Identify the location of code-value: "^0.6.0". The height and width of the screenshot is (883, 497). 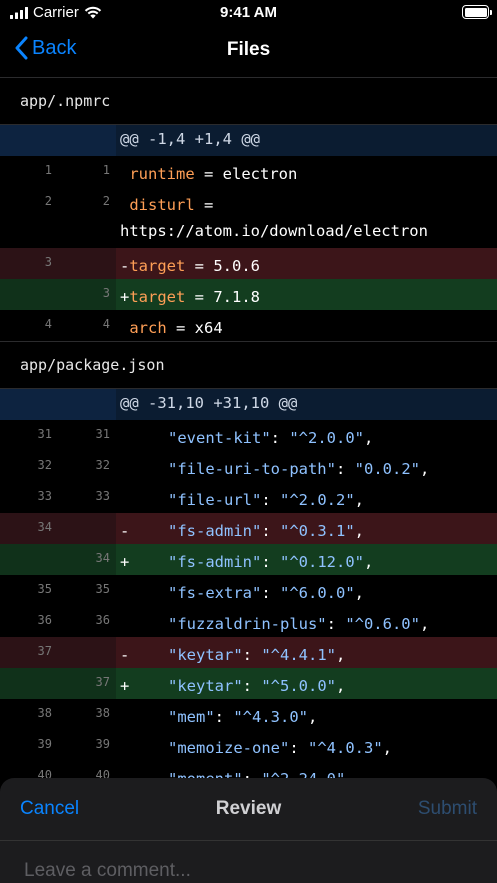
(382, 624).